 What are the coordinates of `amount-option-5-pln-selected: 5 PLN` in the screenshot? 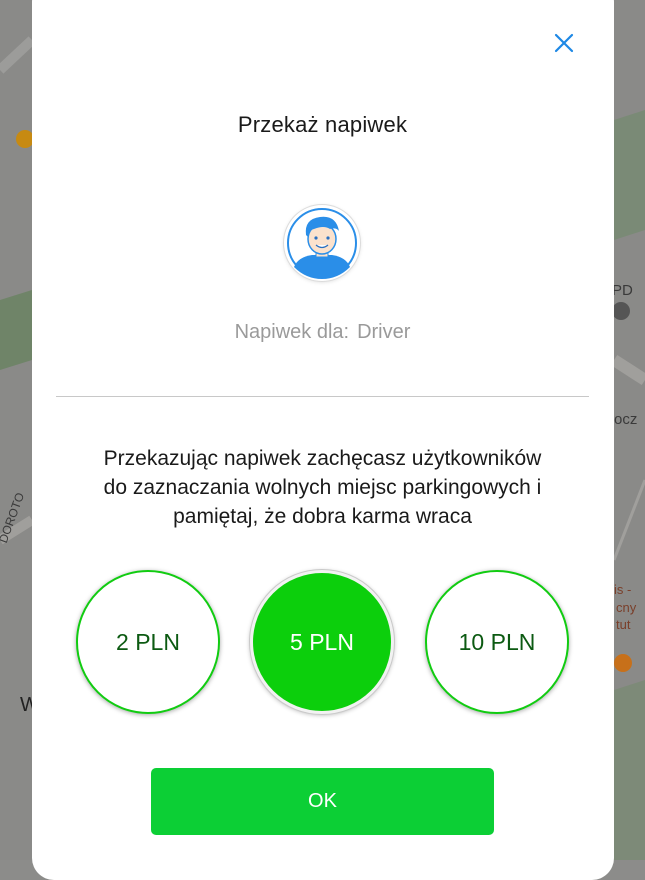 It's located at (322, 642).